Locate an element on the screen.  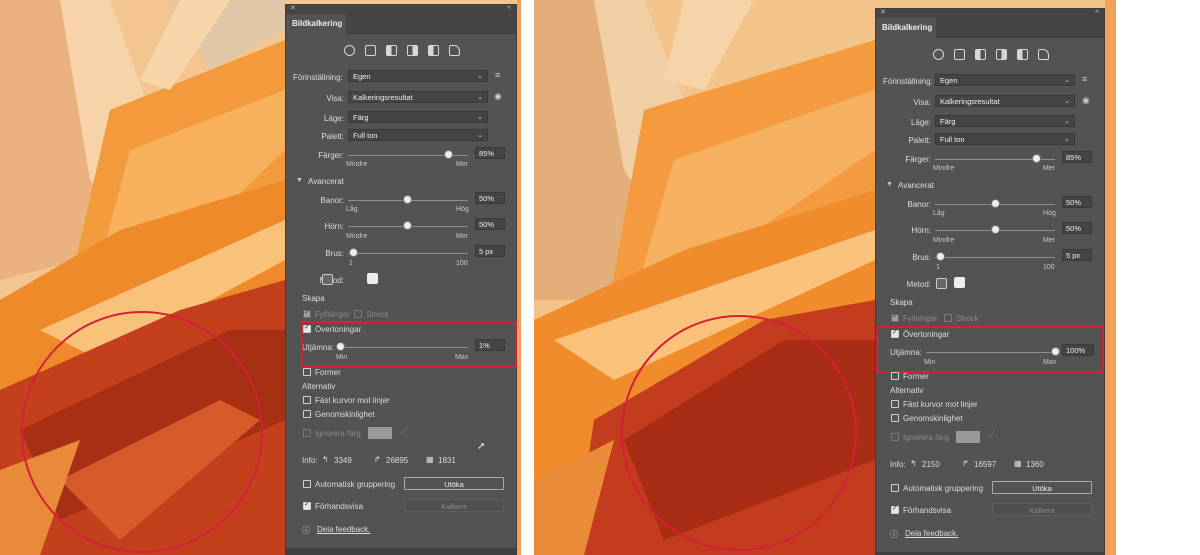
panel-bottom-bar is located at coordinates (401, 551).